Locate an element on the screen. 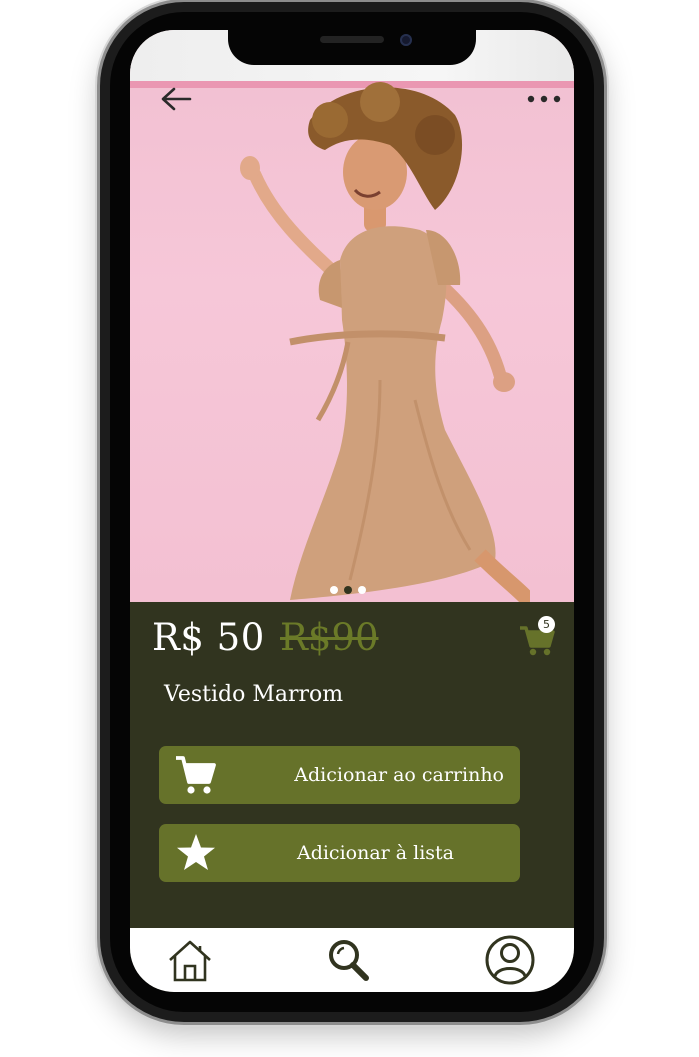  front-camera is located at coordinates (406, 40).